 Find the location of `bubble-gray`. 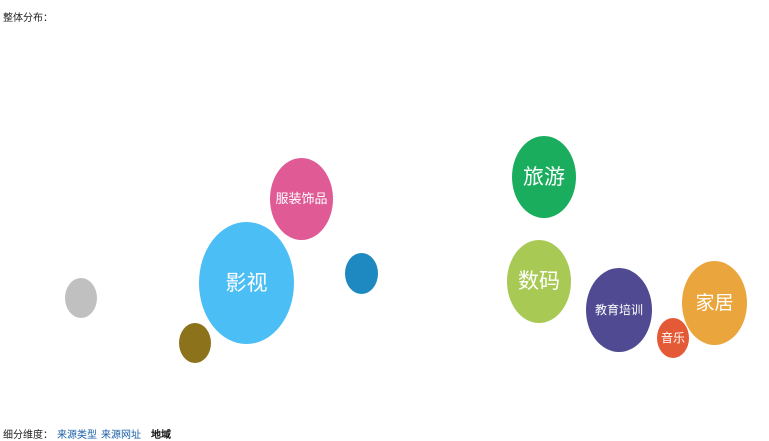

bubble-gray is located at coordinates (81, 298).